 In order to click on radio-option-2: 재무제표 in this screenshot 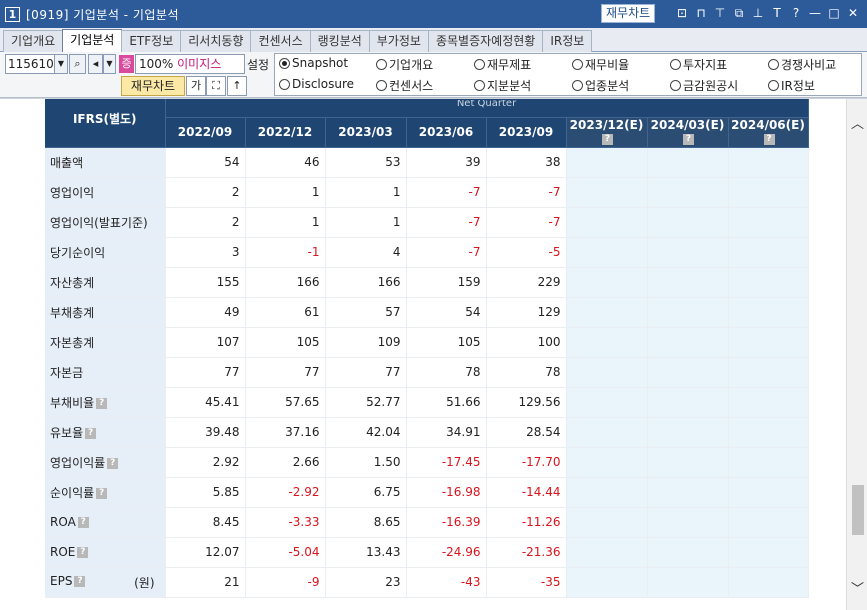, I will do `click(502, 64)`.